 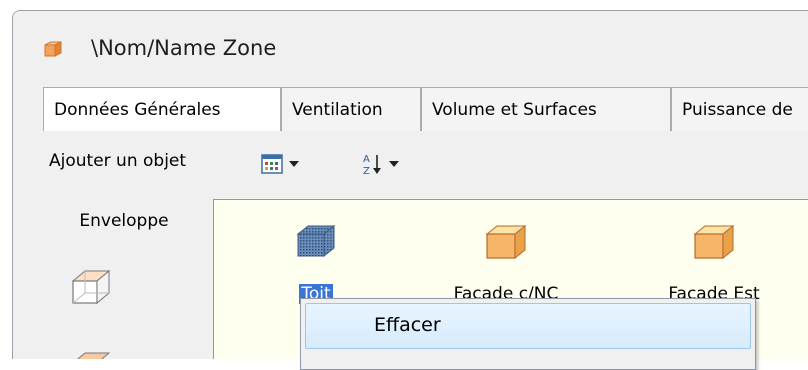 I want to click on window-title: \Nom/Name Zone, so click(x=184, y=48).